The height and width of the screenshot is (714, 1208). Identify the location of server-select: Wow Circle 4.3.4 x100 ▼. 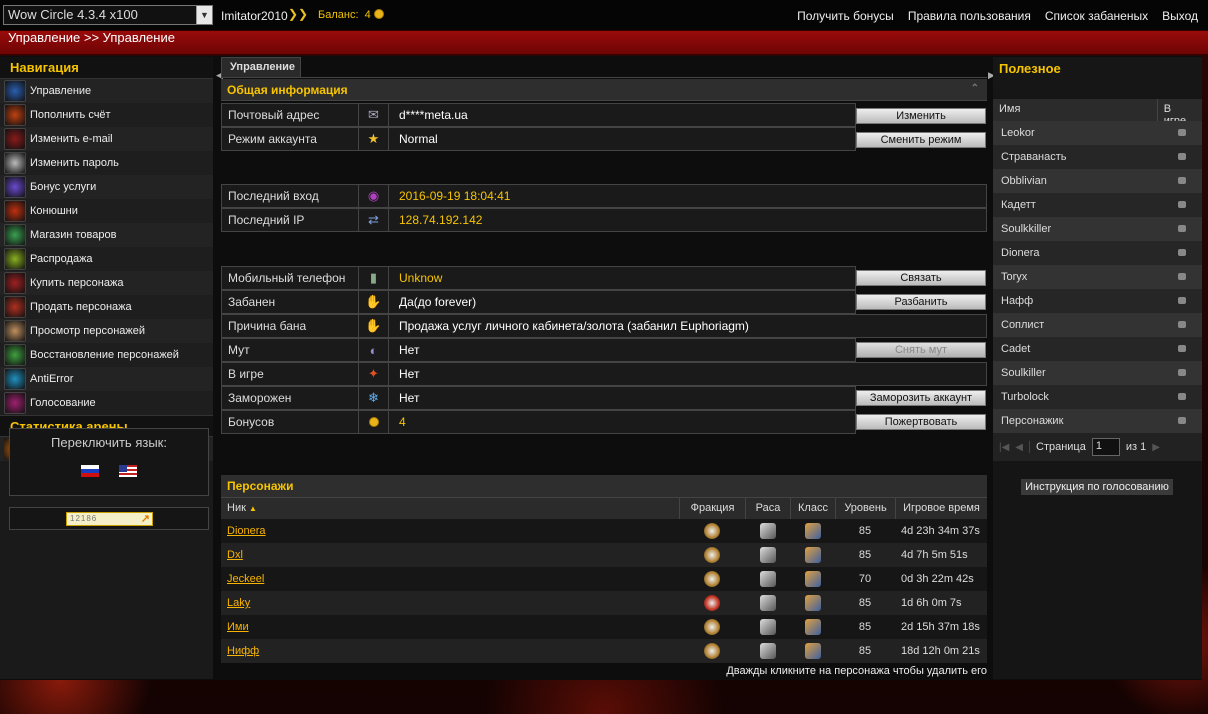
(108, 15).